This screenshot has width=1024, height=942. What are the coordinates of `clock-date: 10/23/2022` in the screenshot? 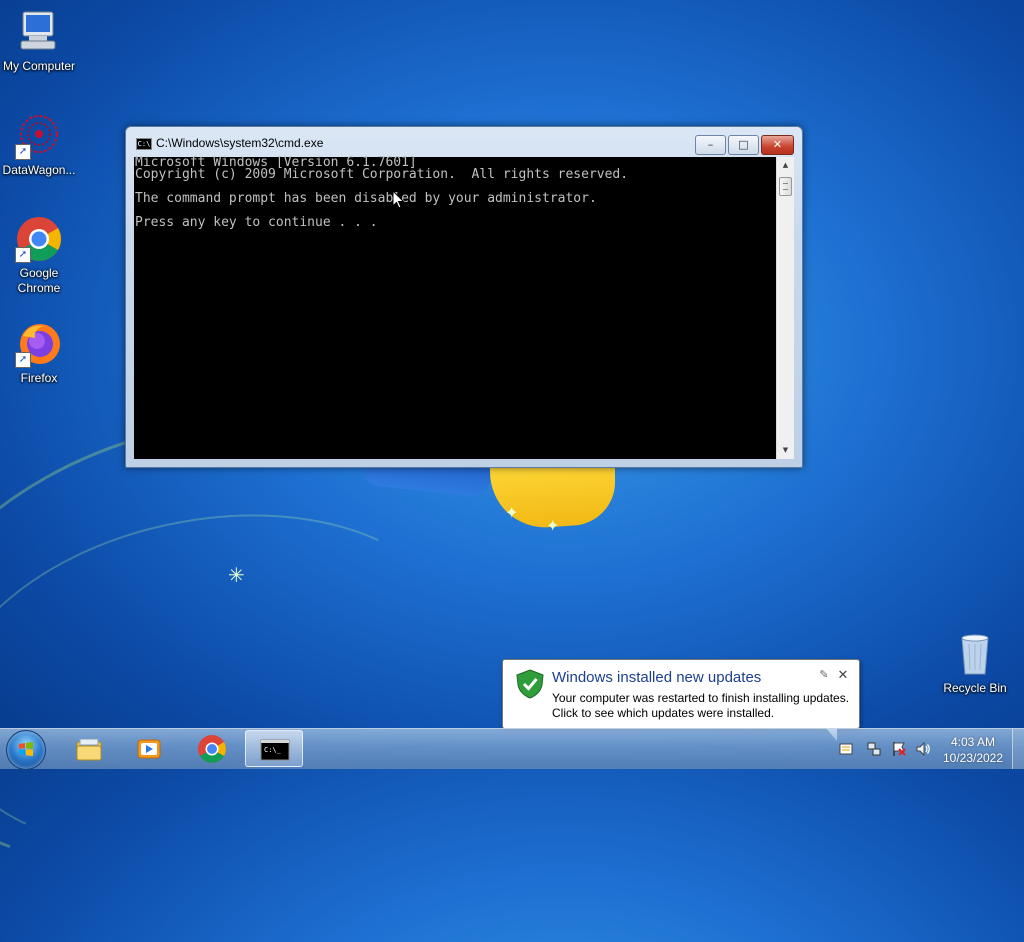 It's located at (973, 758).